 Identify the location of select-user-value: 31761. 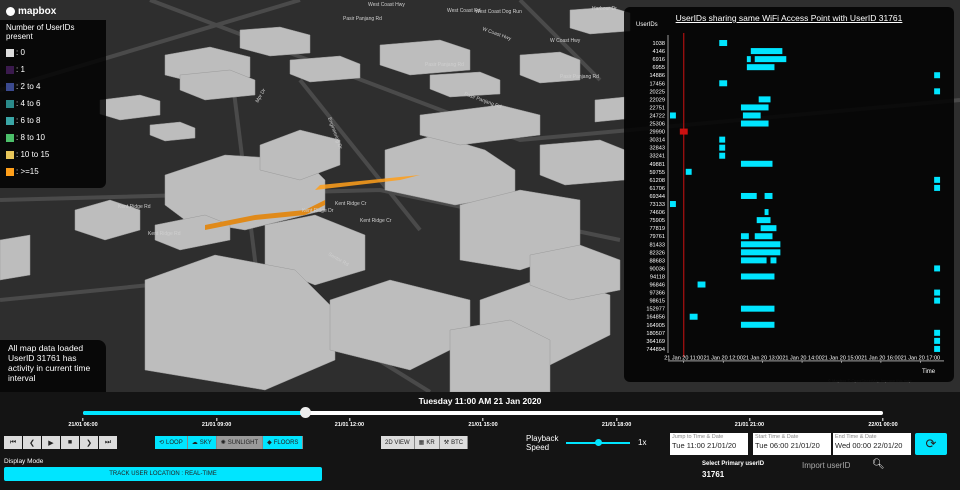
(713, 474).